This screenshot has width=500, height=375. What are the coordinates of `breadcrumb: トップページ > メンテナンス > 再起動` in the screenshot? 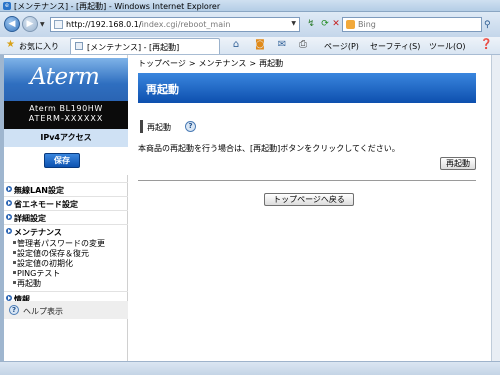 It's located at (211, 63).